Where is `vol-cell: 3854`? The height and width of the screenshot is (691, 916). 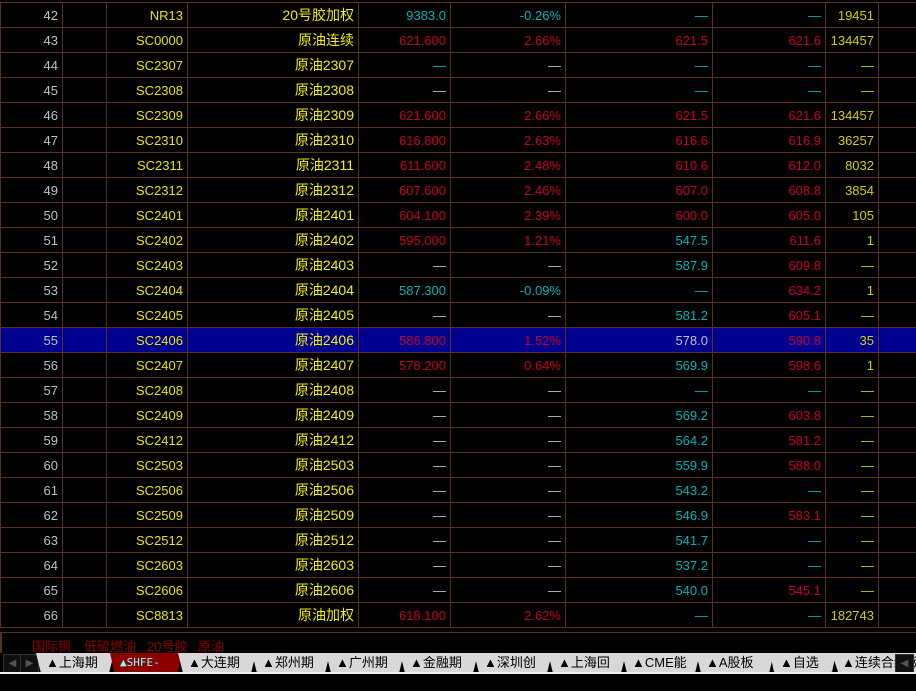
vol-cell: 3854 is located at coordinates (852, 190).